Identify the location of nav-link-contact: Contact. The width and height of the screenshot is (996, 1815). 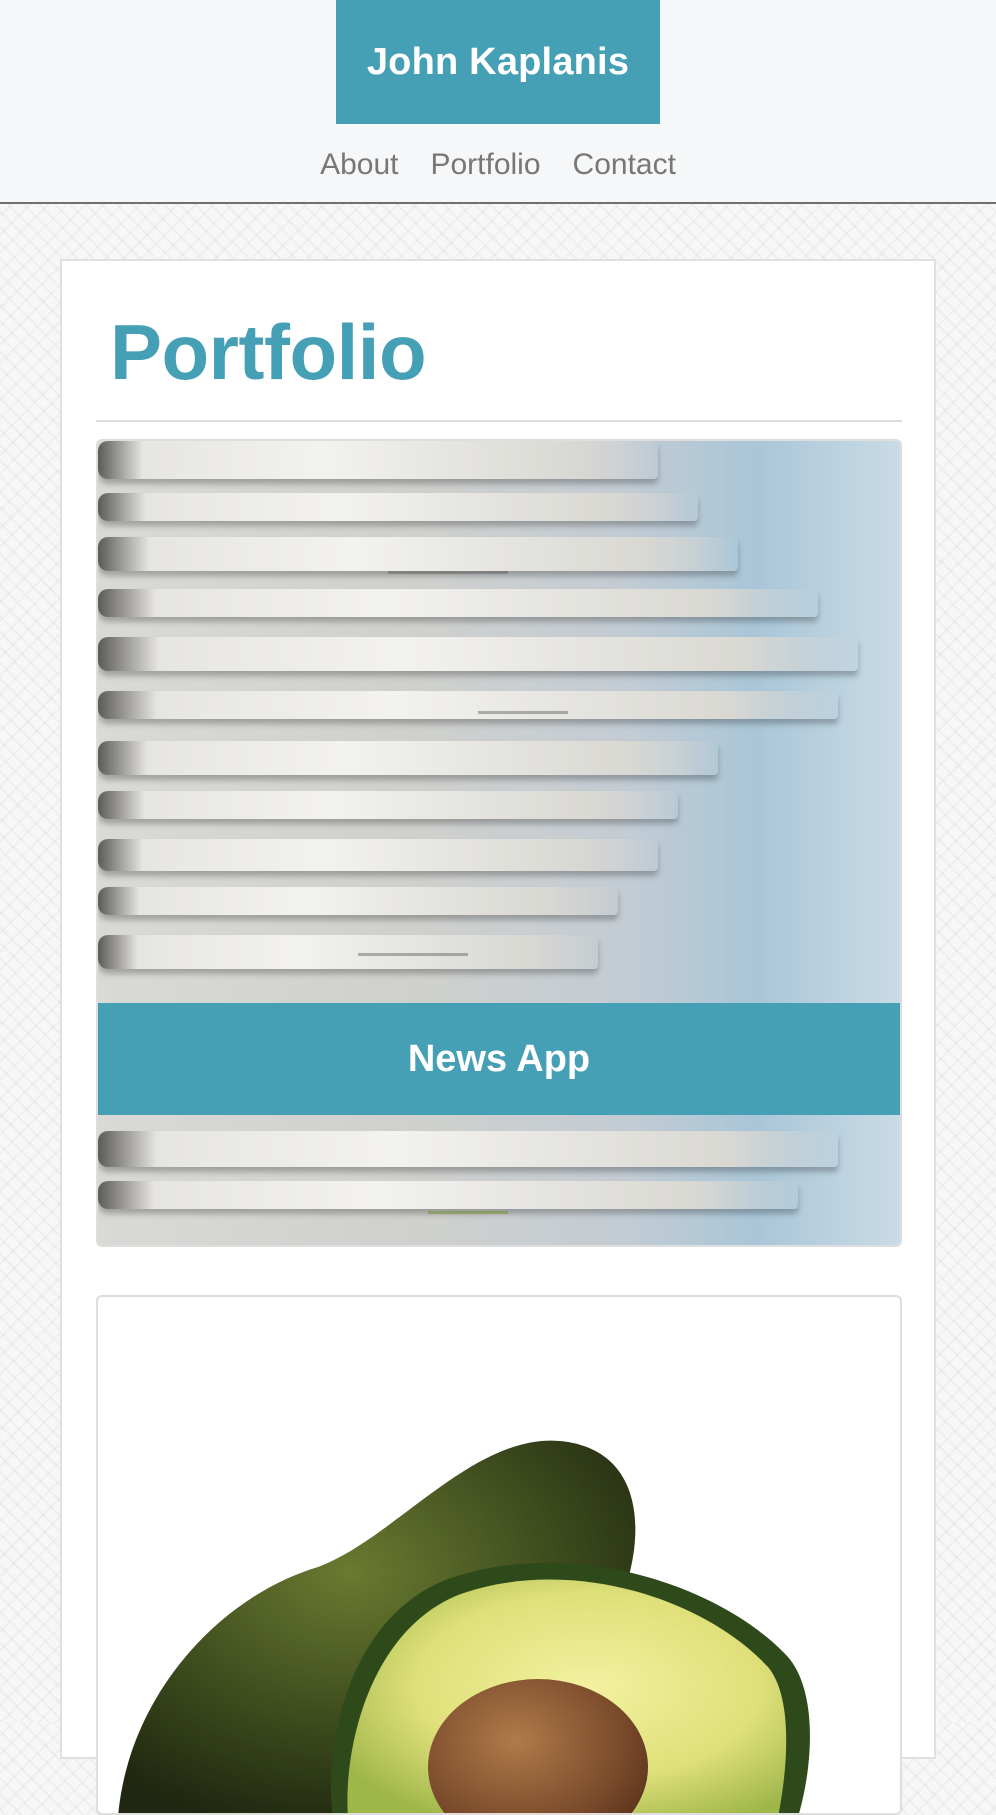
(624, 165).